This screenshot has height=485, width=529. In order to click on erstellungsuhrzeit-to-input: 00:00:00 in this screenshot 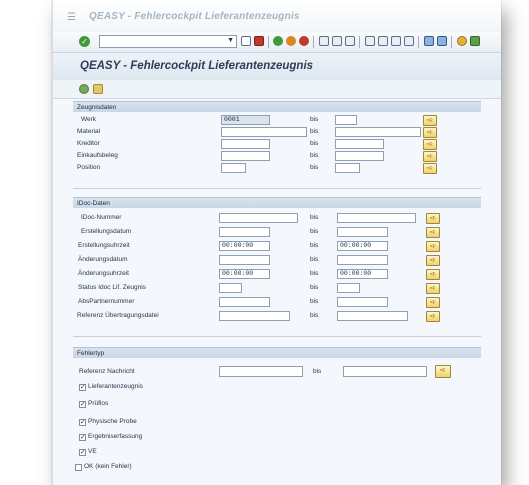, I will do `click(362, 246)`.